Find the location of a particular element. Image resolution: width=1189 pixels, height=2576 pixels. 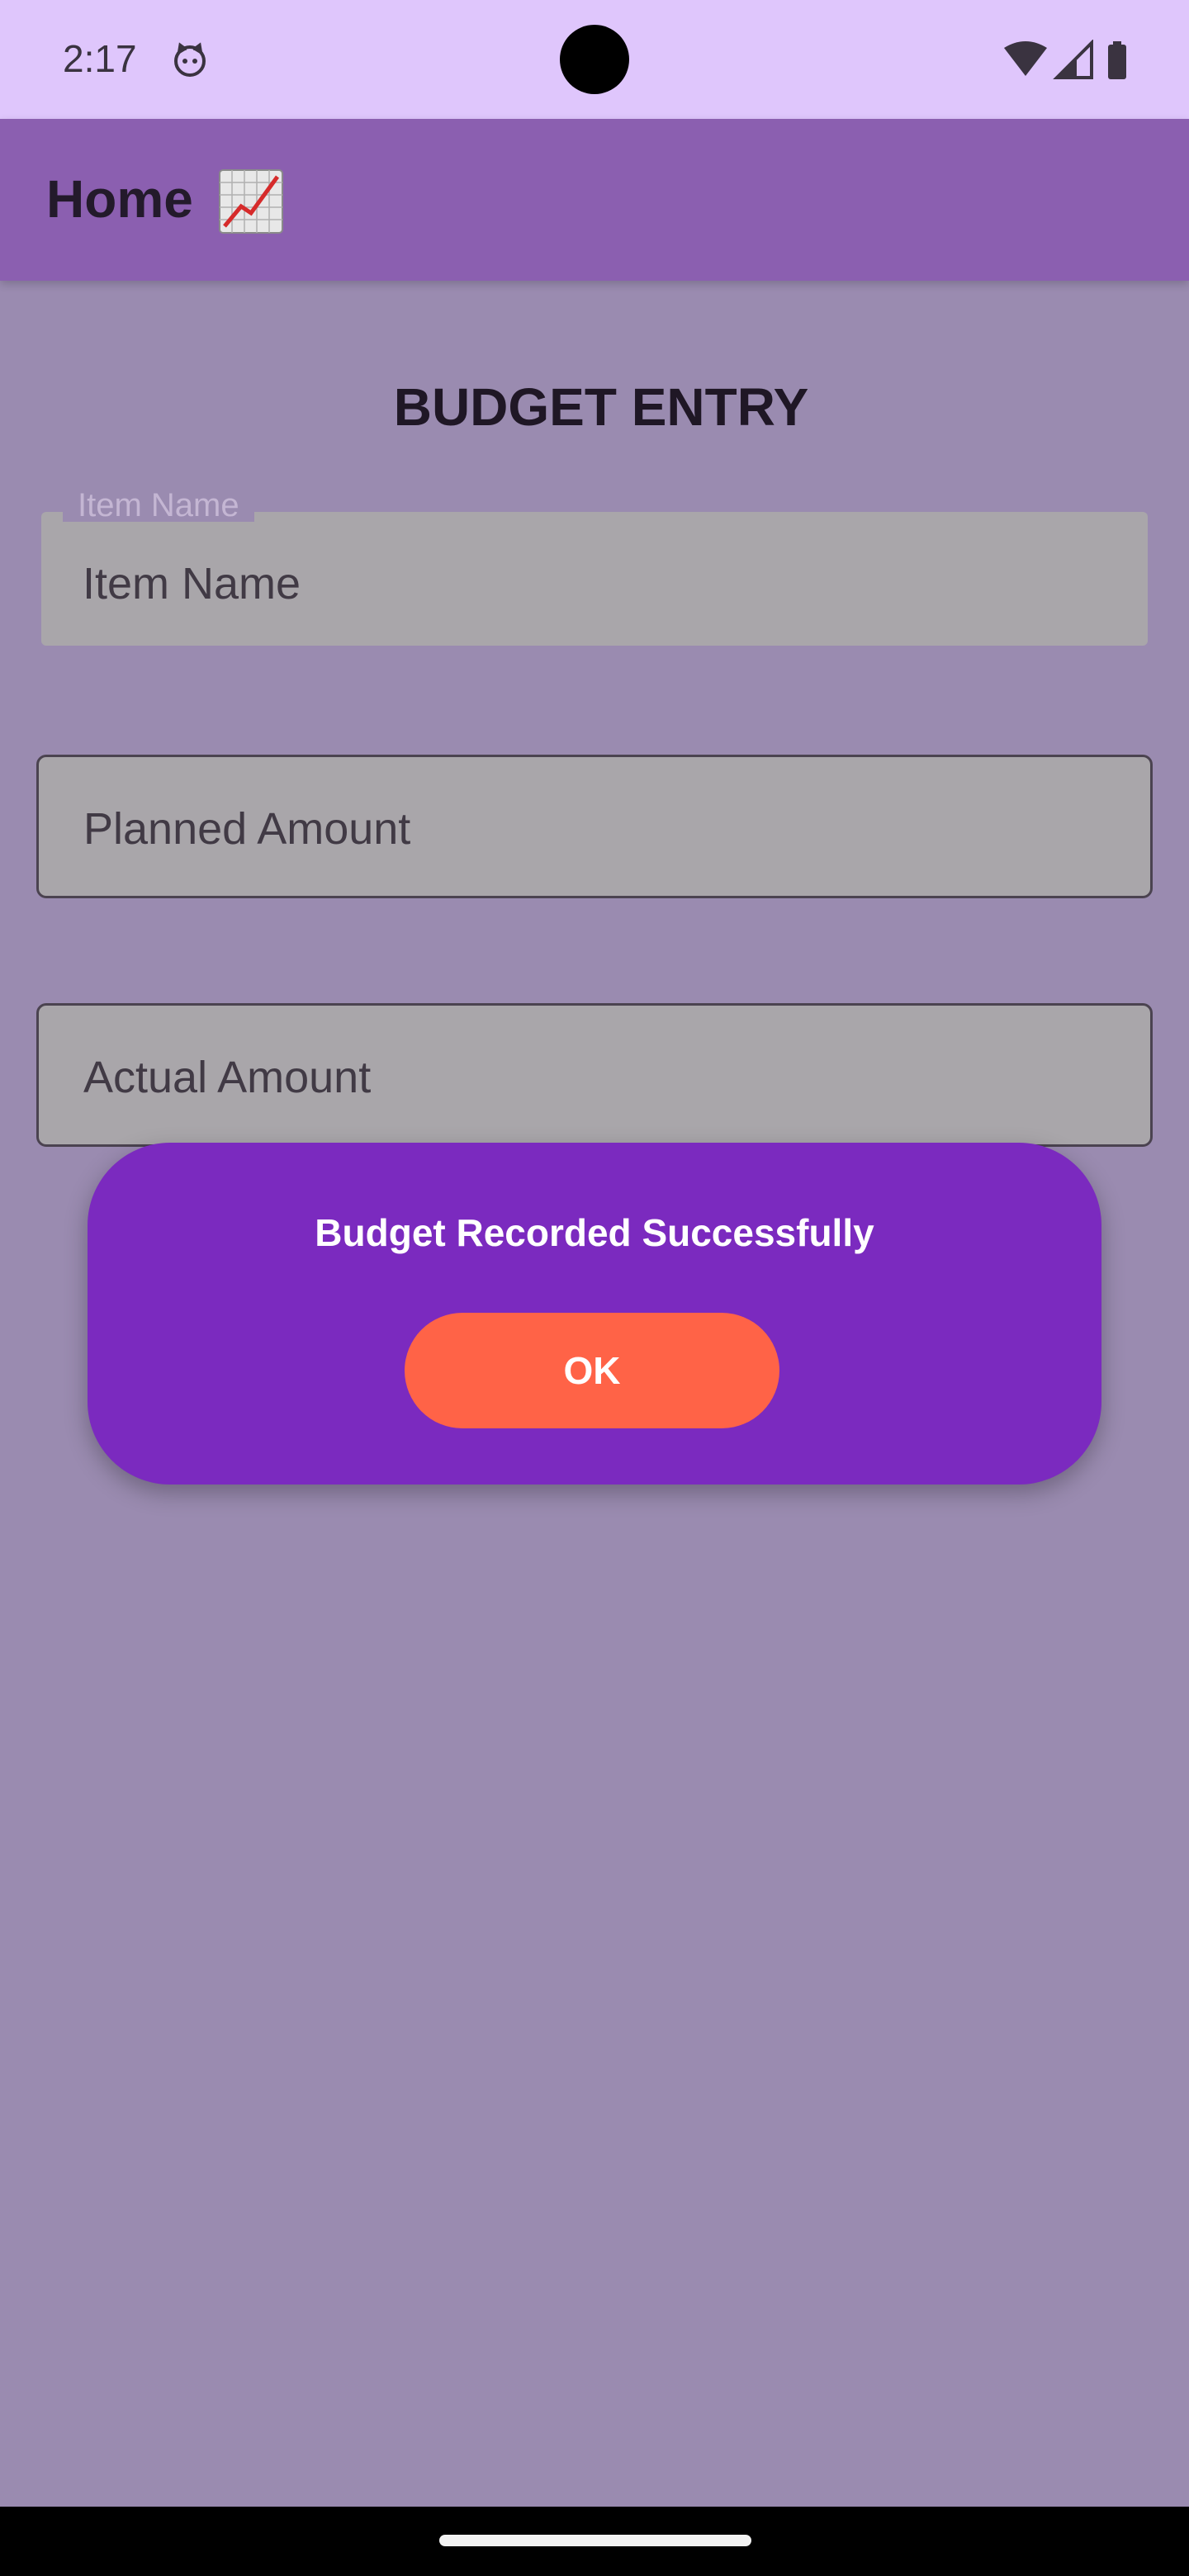

dialog-message: Budget Recorded Successfully is located at coordinates (594, 1232).